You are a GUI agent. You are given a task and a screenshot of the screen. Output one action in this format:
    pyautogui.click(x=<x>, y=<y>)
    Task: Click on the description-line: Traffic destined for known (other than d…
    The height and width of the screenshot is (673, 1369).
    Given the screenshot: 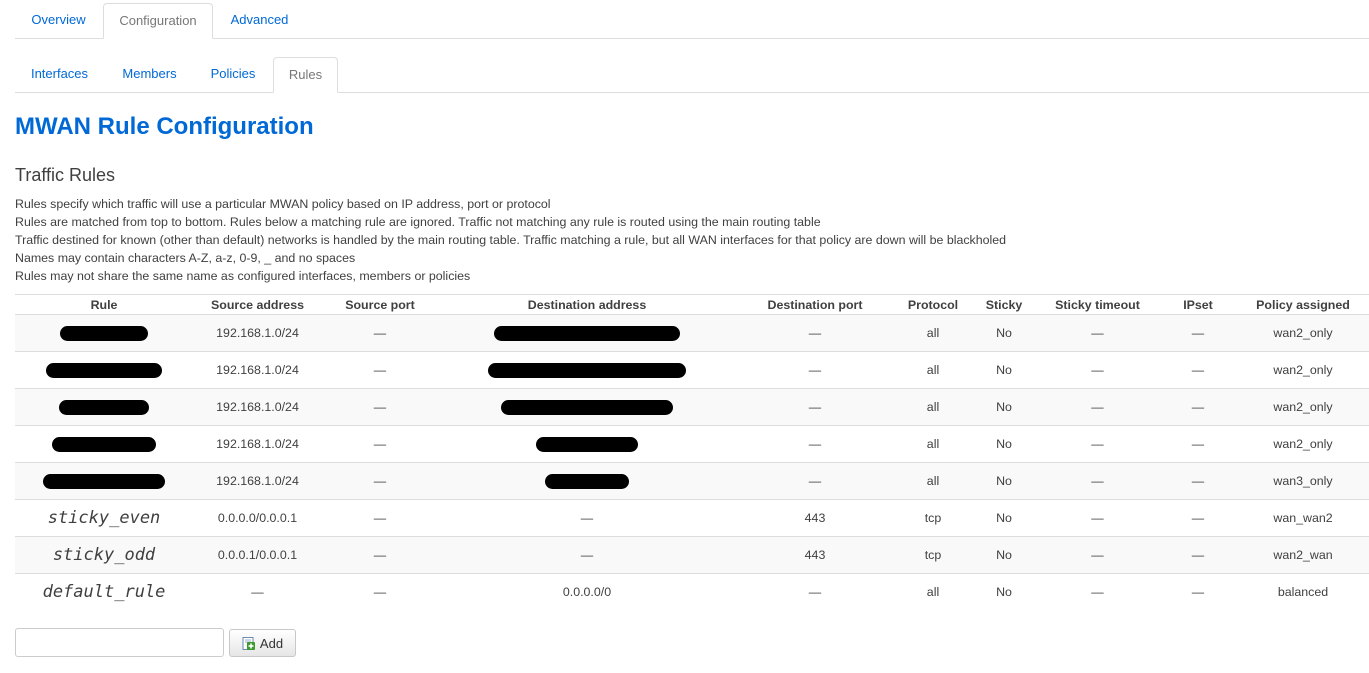 What is the action you would take?
    pyautogui.click(x=511, y=240)
    